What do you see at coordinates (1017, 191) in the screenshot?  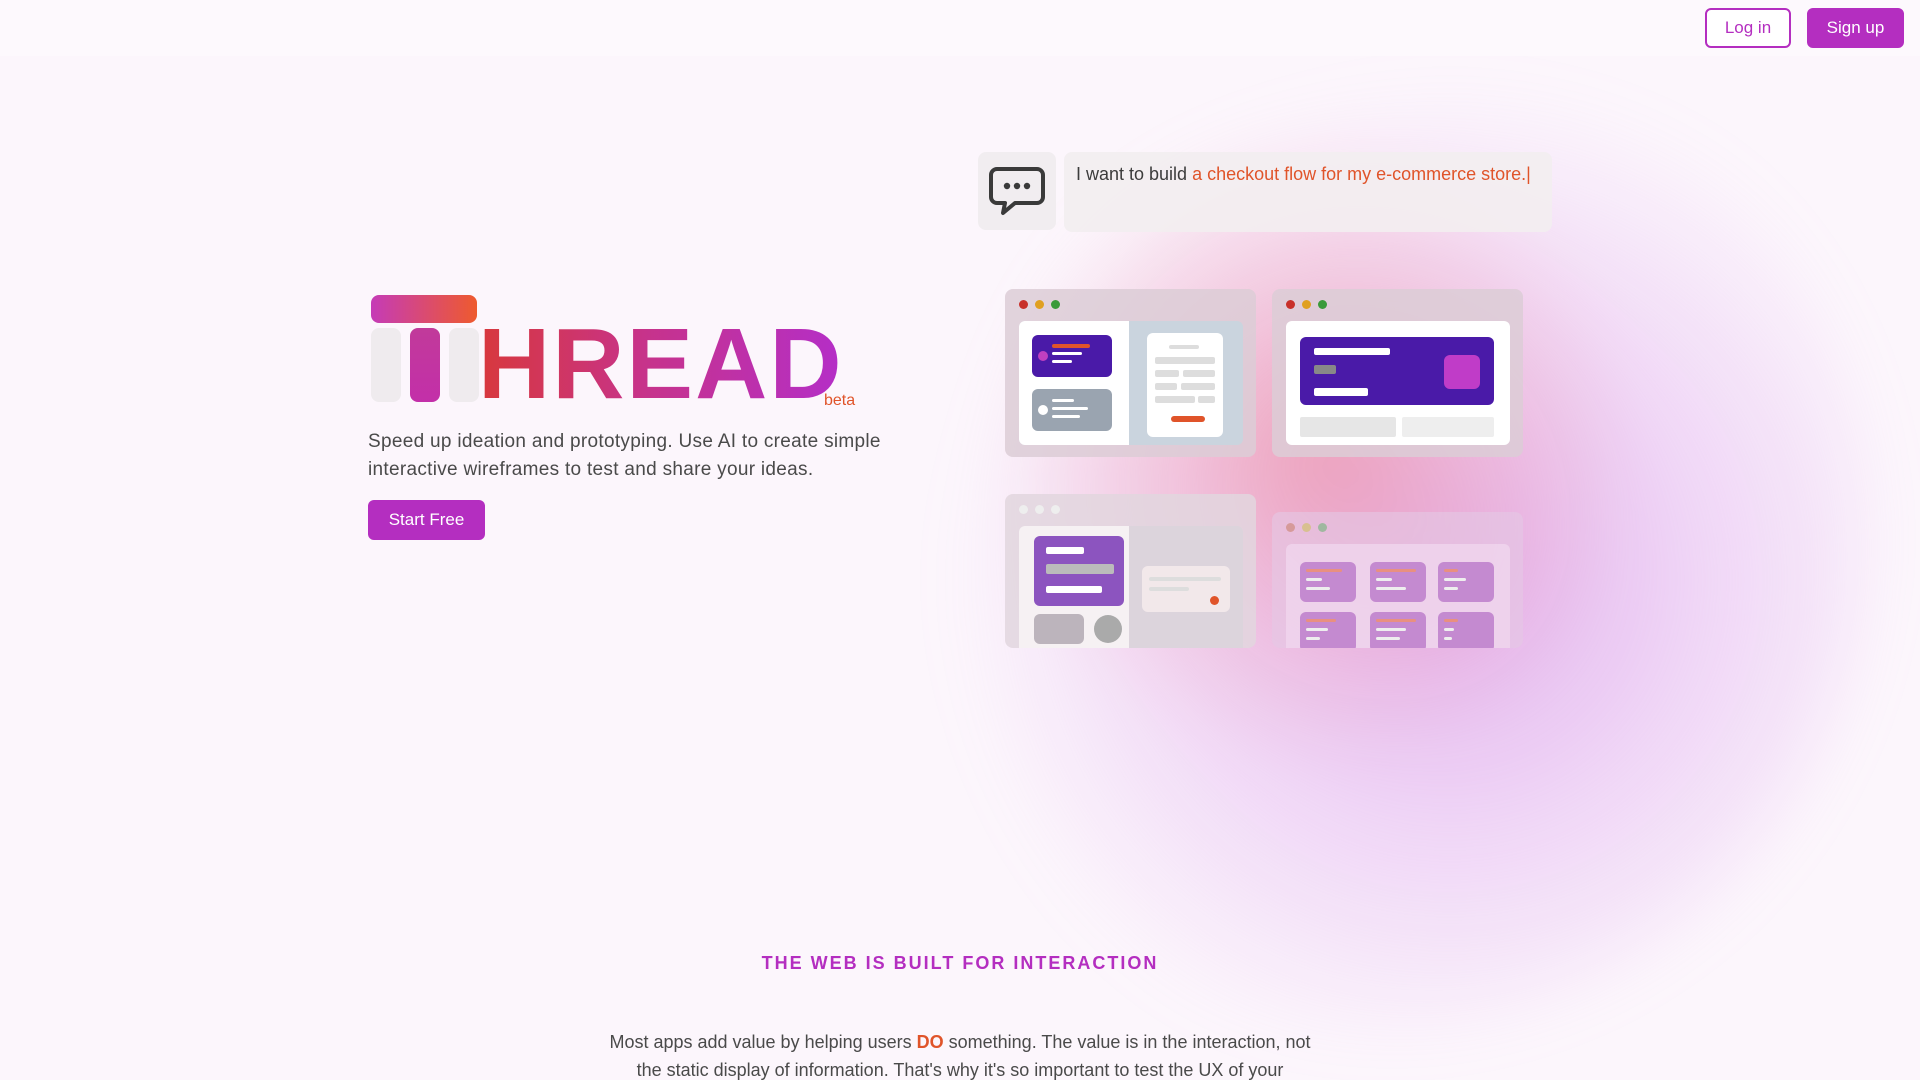 I see `chat-bubble-icon` at bounding box center [1017, 191].